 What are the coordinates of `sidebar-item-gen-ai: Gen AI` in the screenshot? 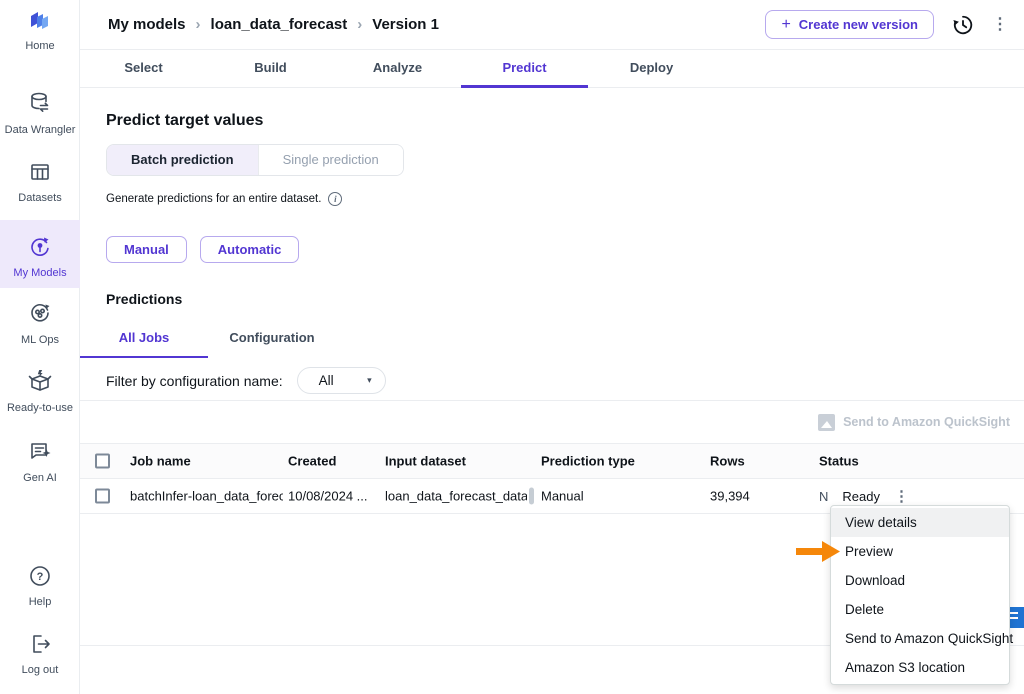 It's located at (40, 461).